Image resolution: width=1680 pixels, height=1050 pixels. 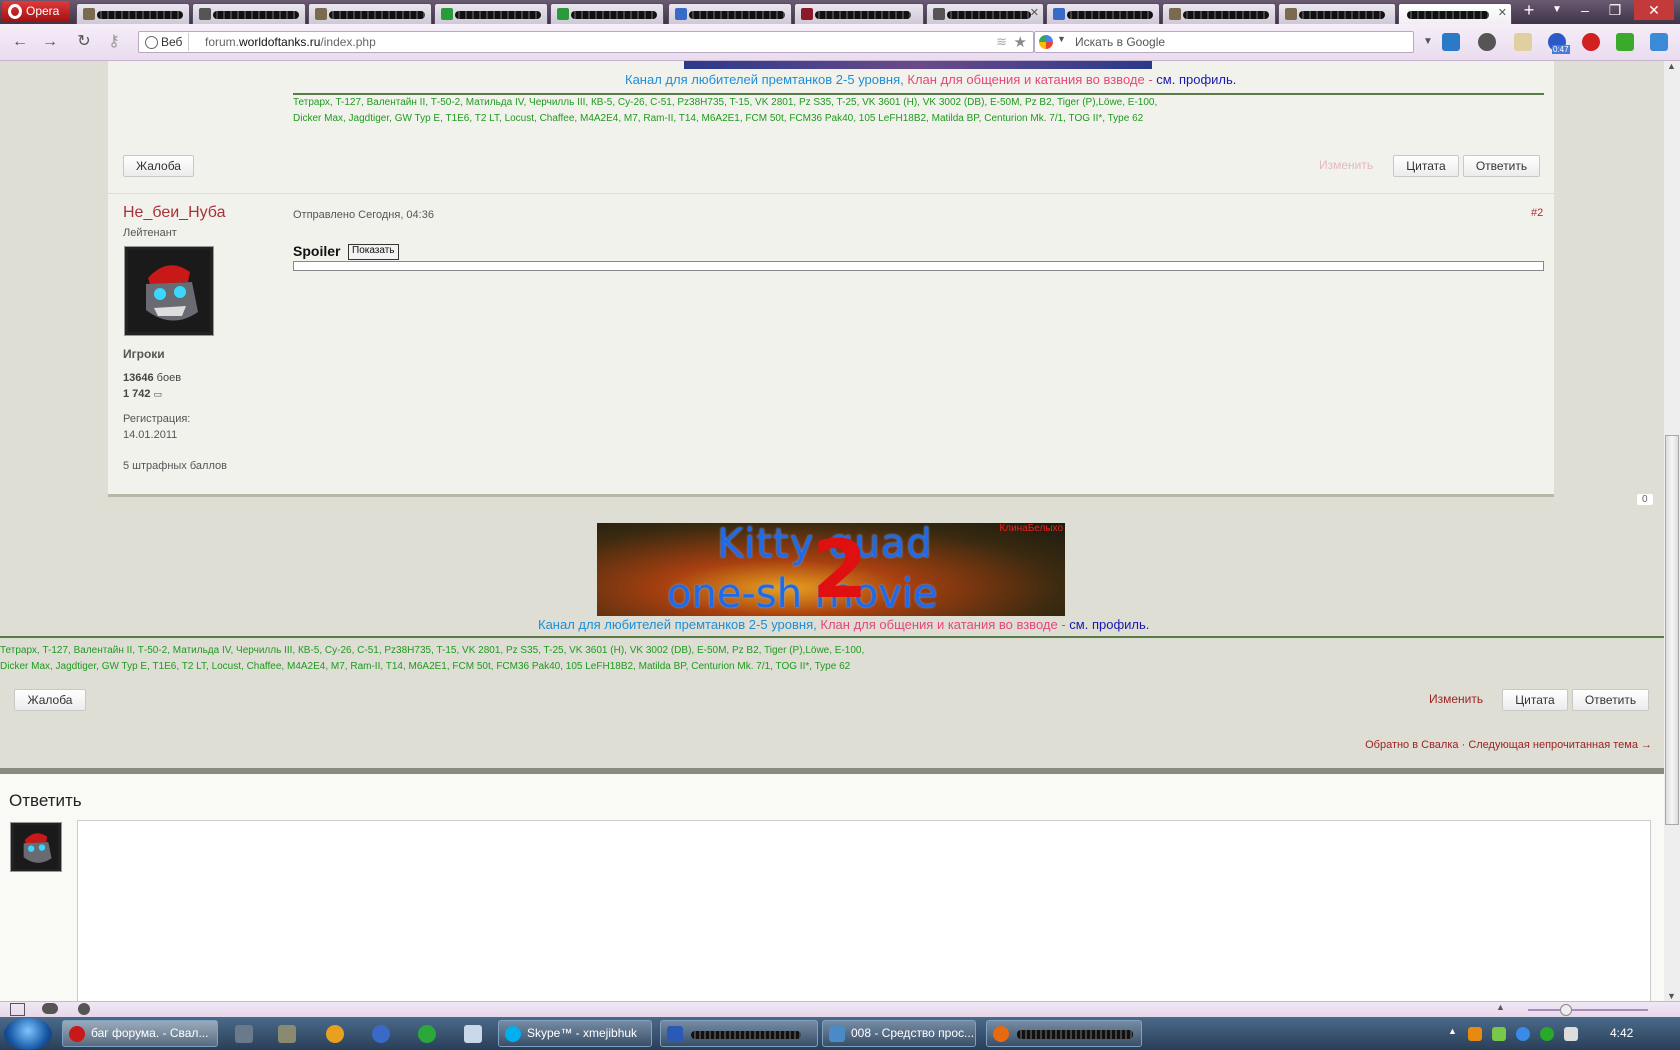 What do you see at coordinates (43, 11) in the screenshot?
I see `opera-menu-label: Opera` at bounding box center [43, 11].